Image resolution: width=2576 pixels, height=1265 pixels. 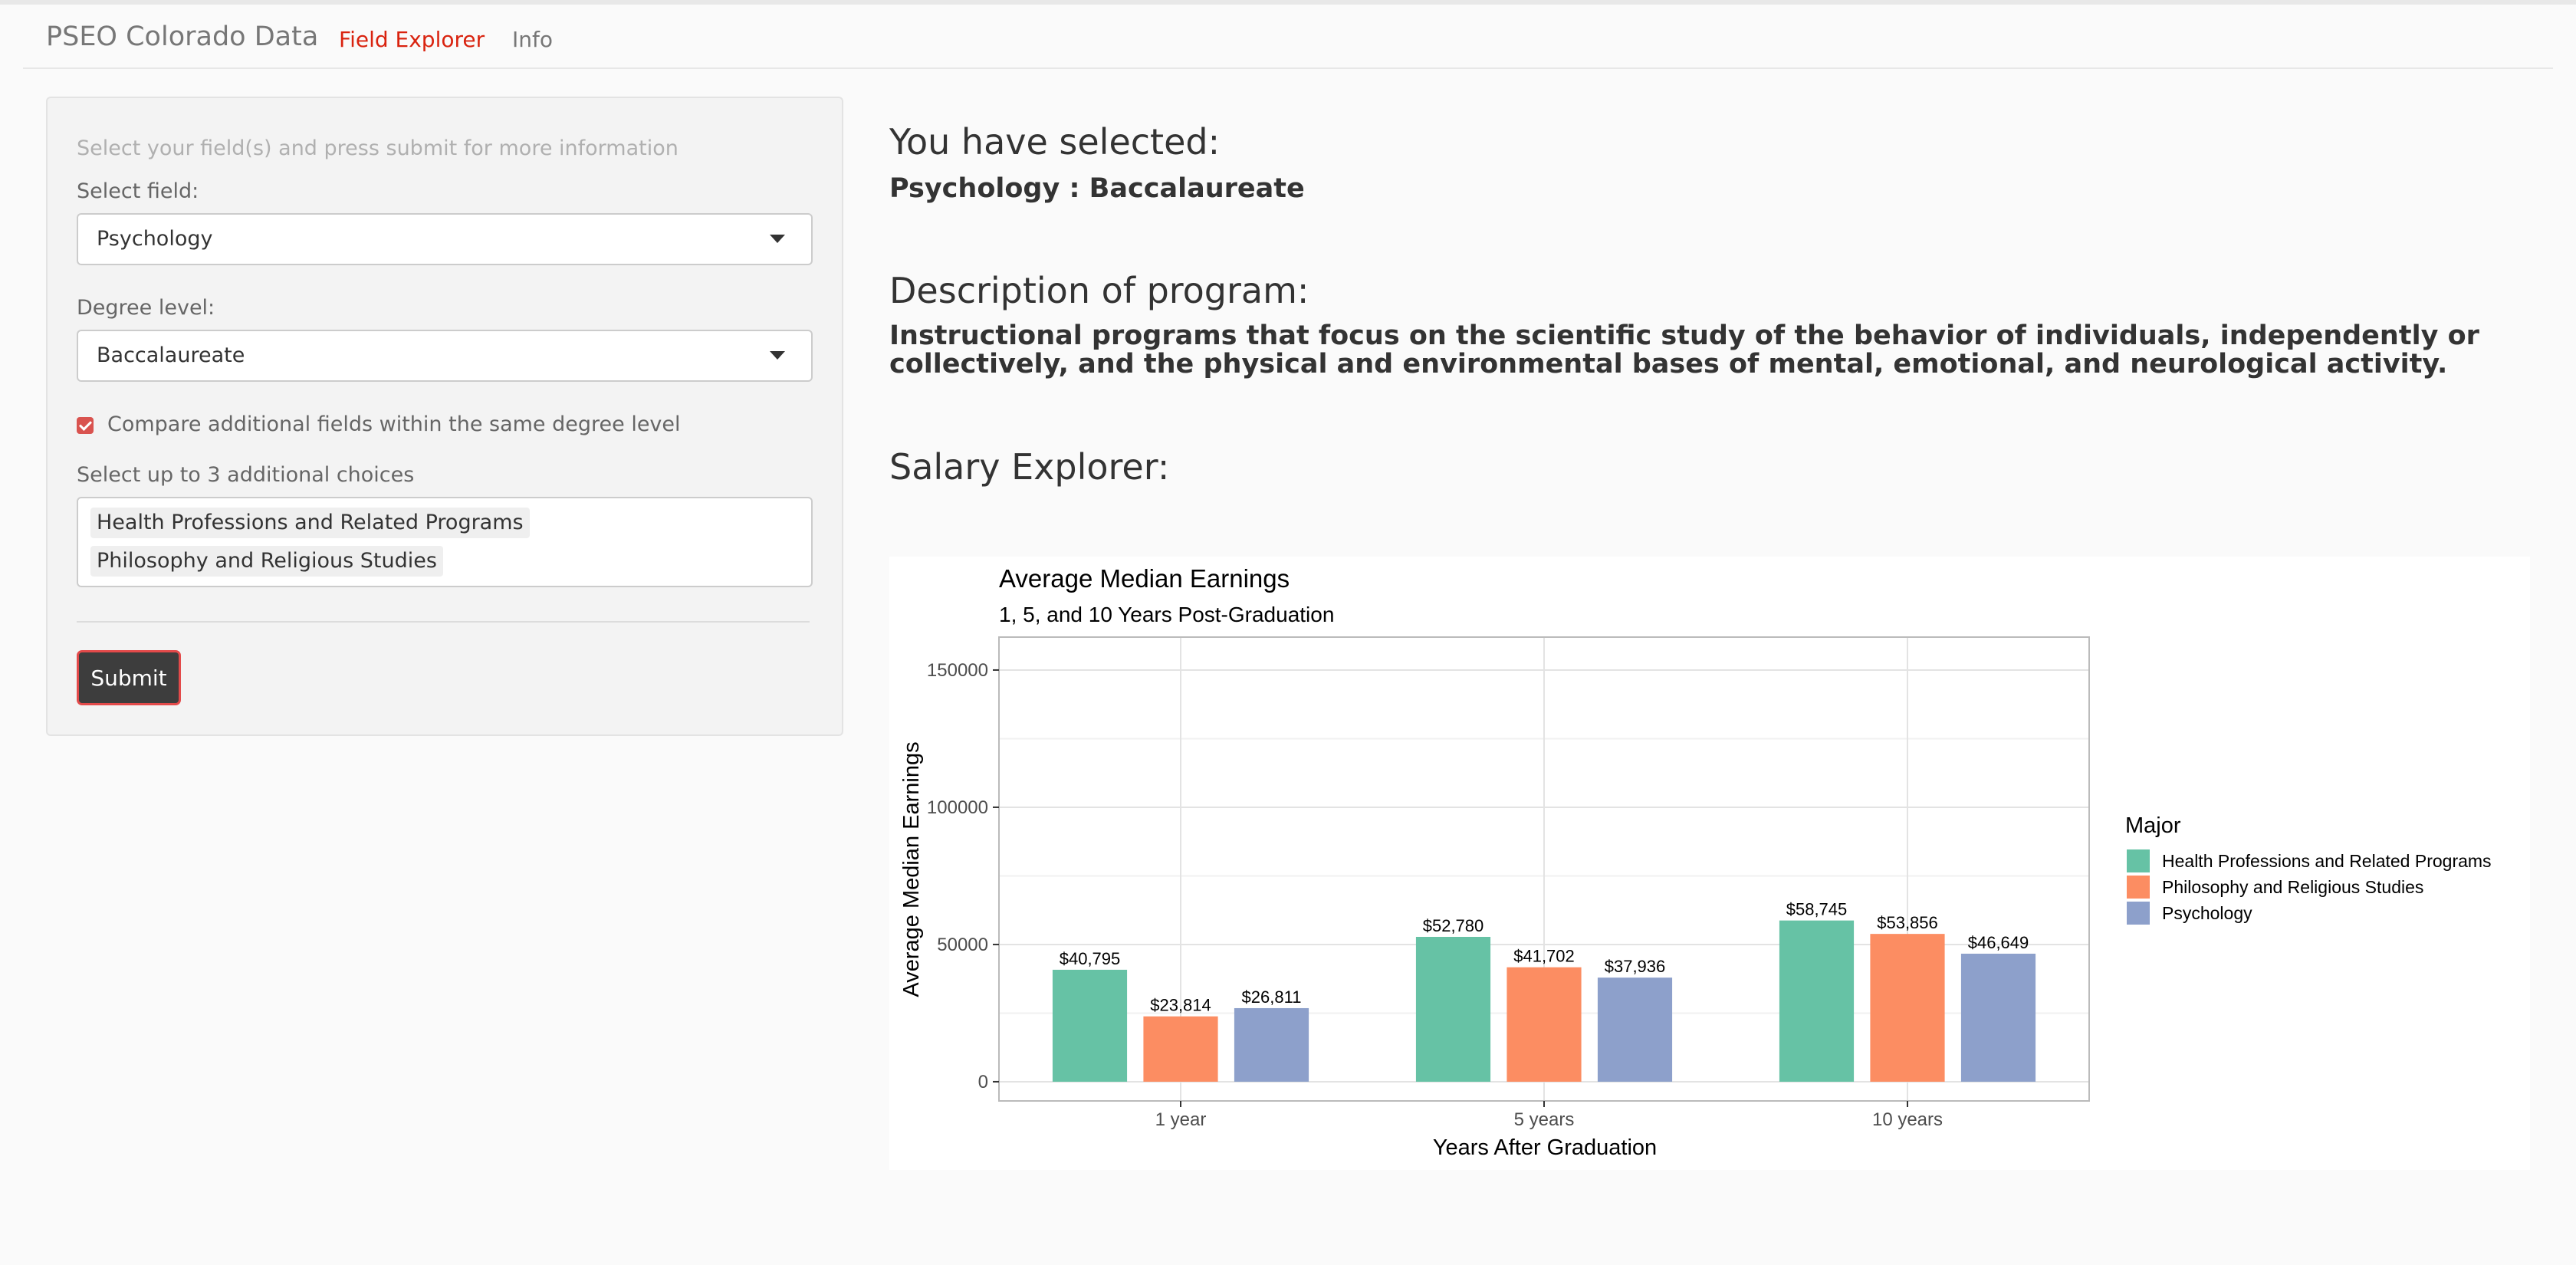 I want to click on x-axis-ticks: 1 year 5 years 10 years, so click(x=1549, y=1115).